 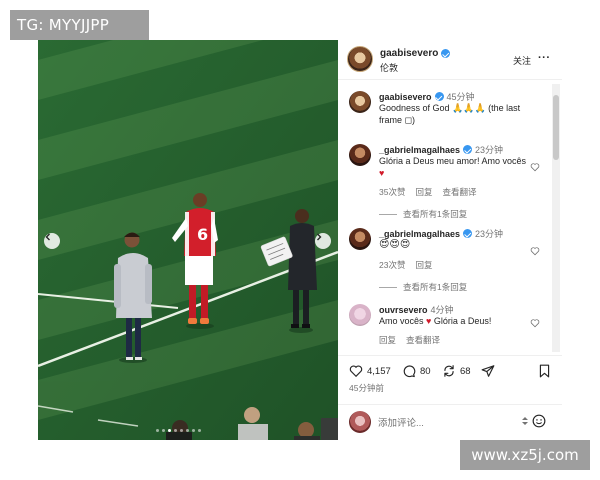 I want to click on comment-text: Amo vocês ♥ Glória a Deus!, so click(x=435, y=321).